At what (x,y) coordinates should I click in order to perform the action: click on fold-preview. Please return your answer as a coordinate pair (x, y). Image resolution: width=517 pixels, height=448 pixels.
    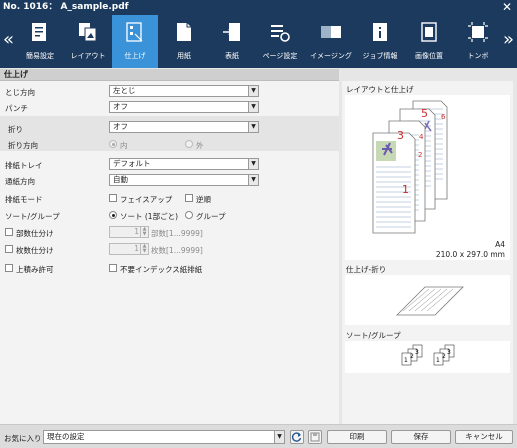
    Looking at the image, I should click on (427, 300).